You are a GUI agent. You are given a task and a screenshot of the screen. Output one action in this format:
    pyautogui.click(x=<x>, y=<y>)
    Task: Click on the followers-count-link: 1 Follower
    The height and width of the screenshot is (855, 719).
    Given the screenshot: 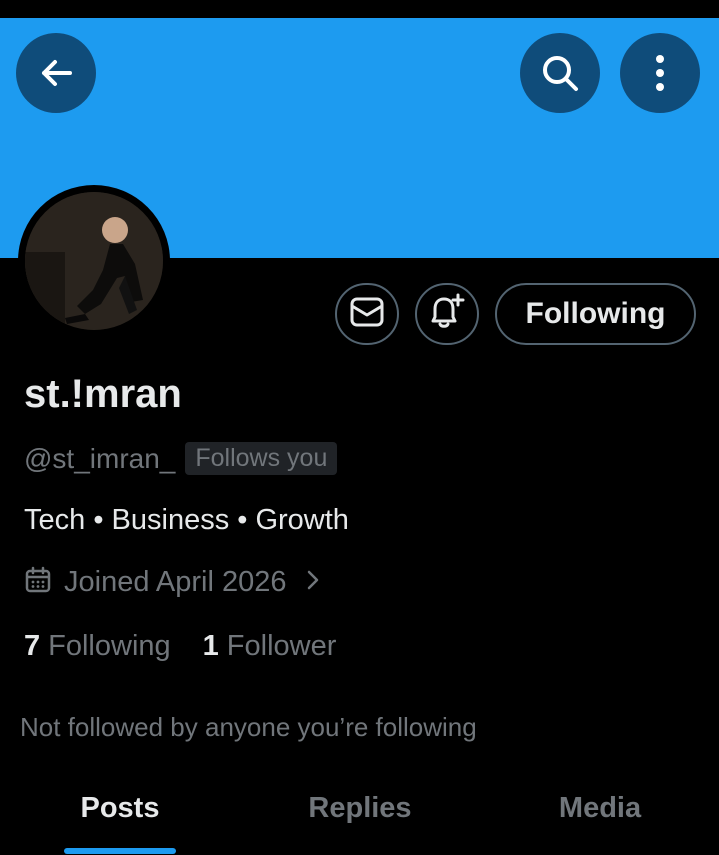 What is the action you would take?
    pyautogui.click(x=270, y=646)
    